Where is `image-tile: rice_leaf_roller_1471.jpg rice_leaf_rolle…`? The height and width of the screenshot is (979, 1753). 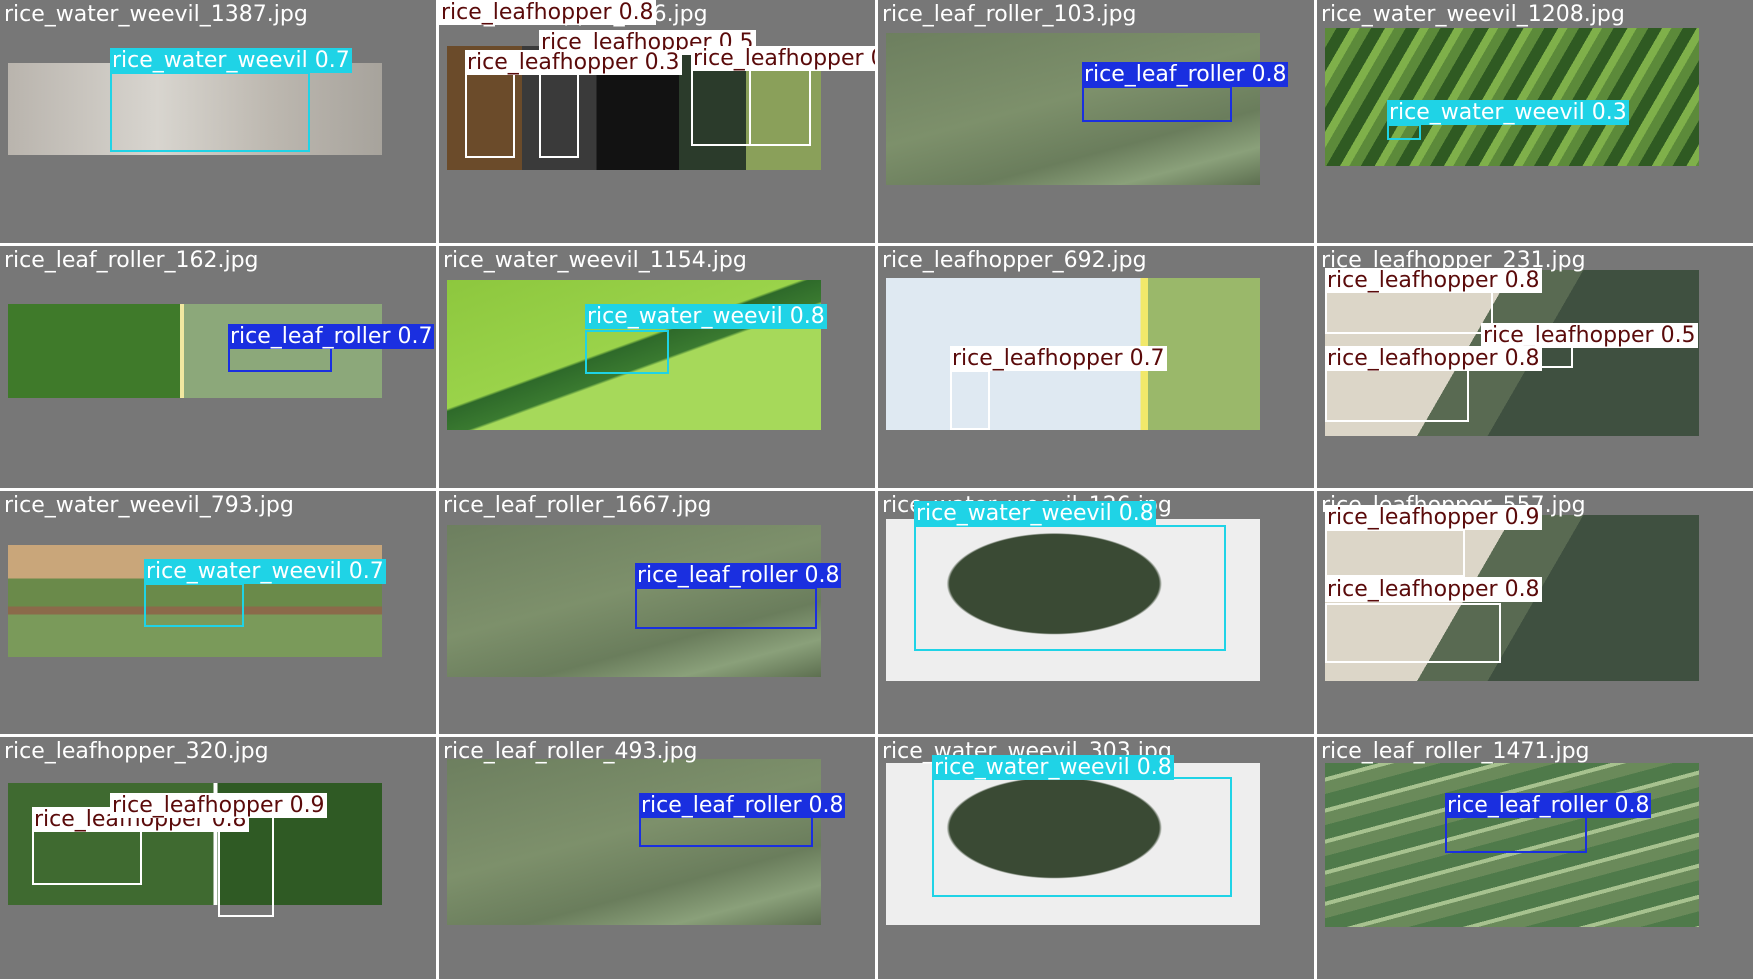
image-tile: rice_leaf_roller_1471.jpg rice_leaf_rolle… is located at coordinates (1535, 857).